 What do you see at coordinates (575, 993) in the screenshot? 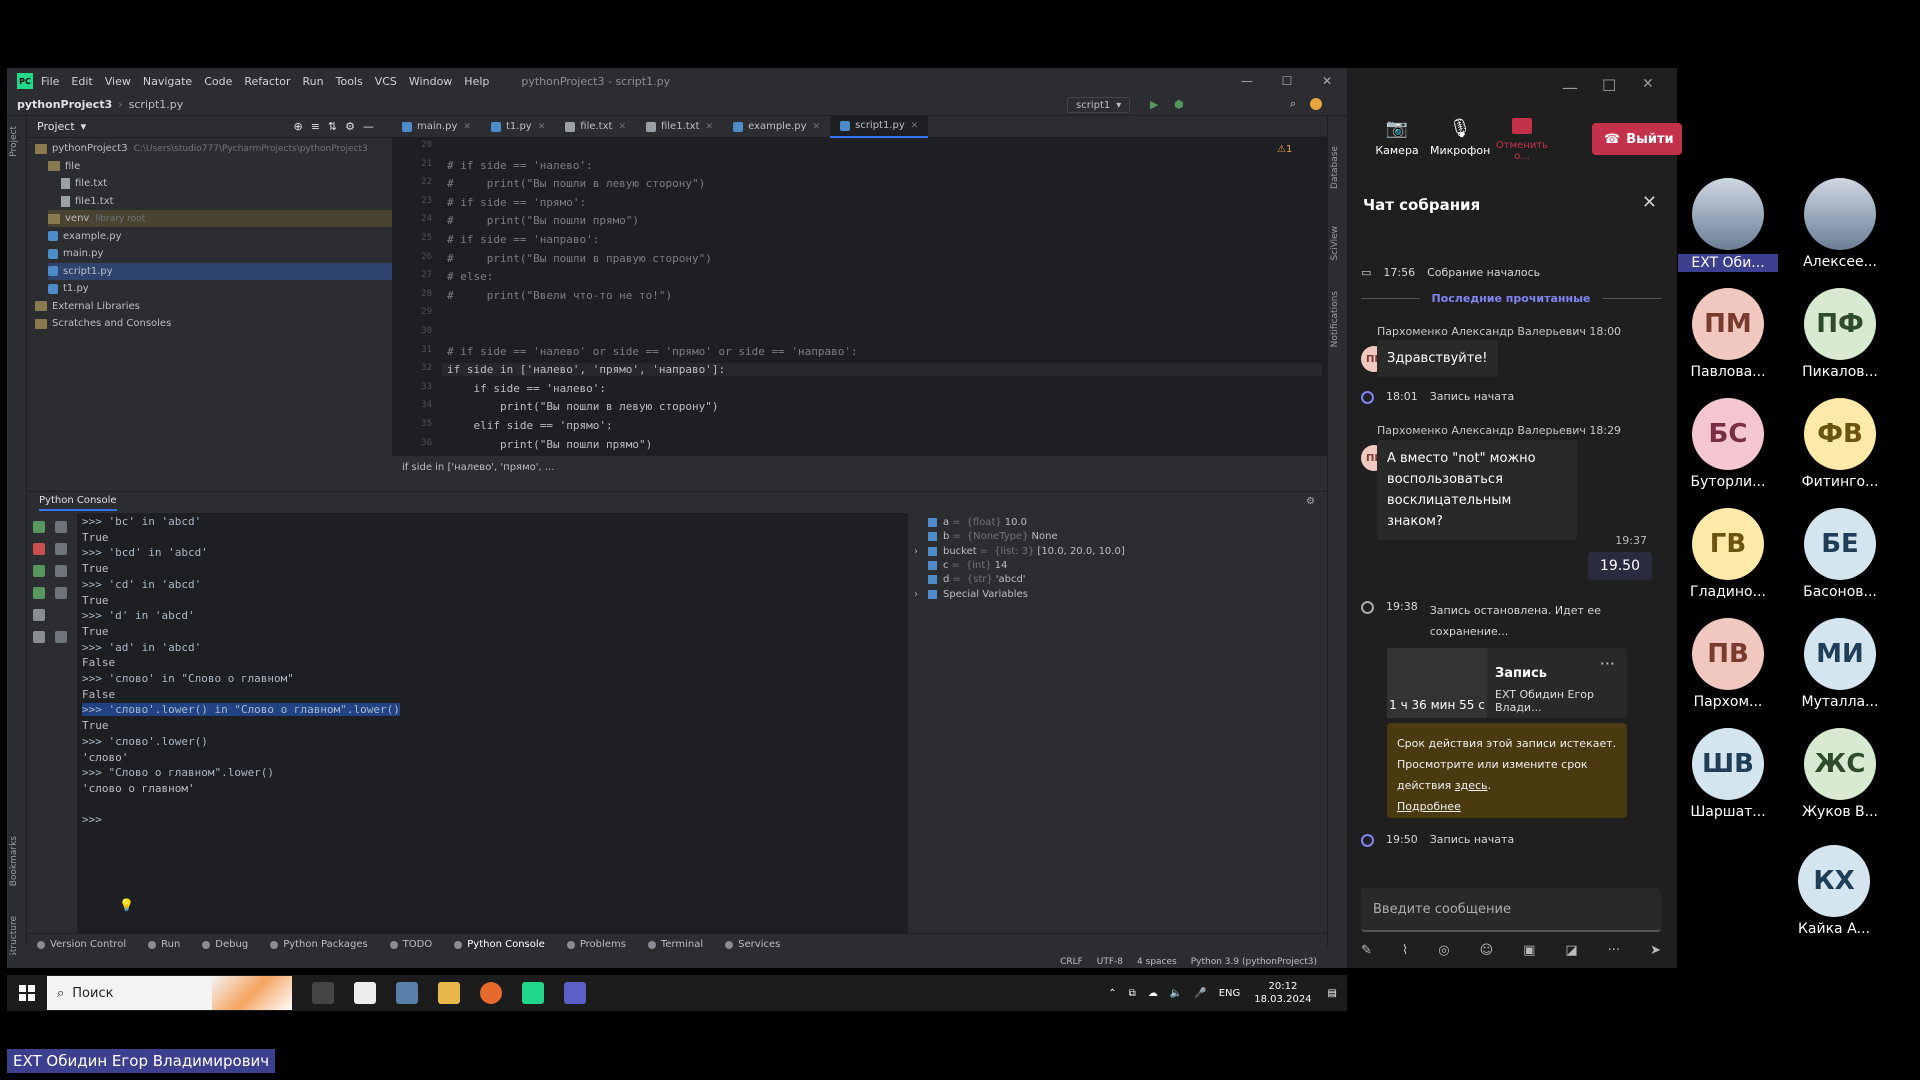
I see `teams-taskbar-icon` at bounding box center [575, 993].